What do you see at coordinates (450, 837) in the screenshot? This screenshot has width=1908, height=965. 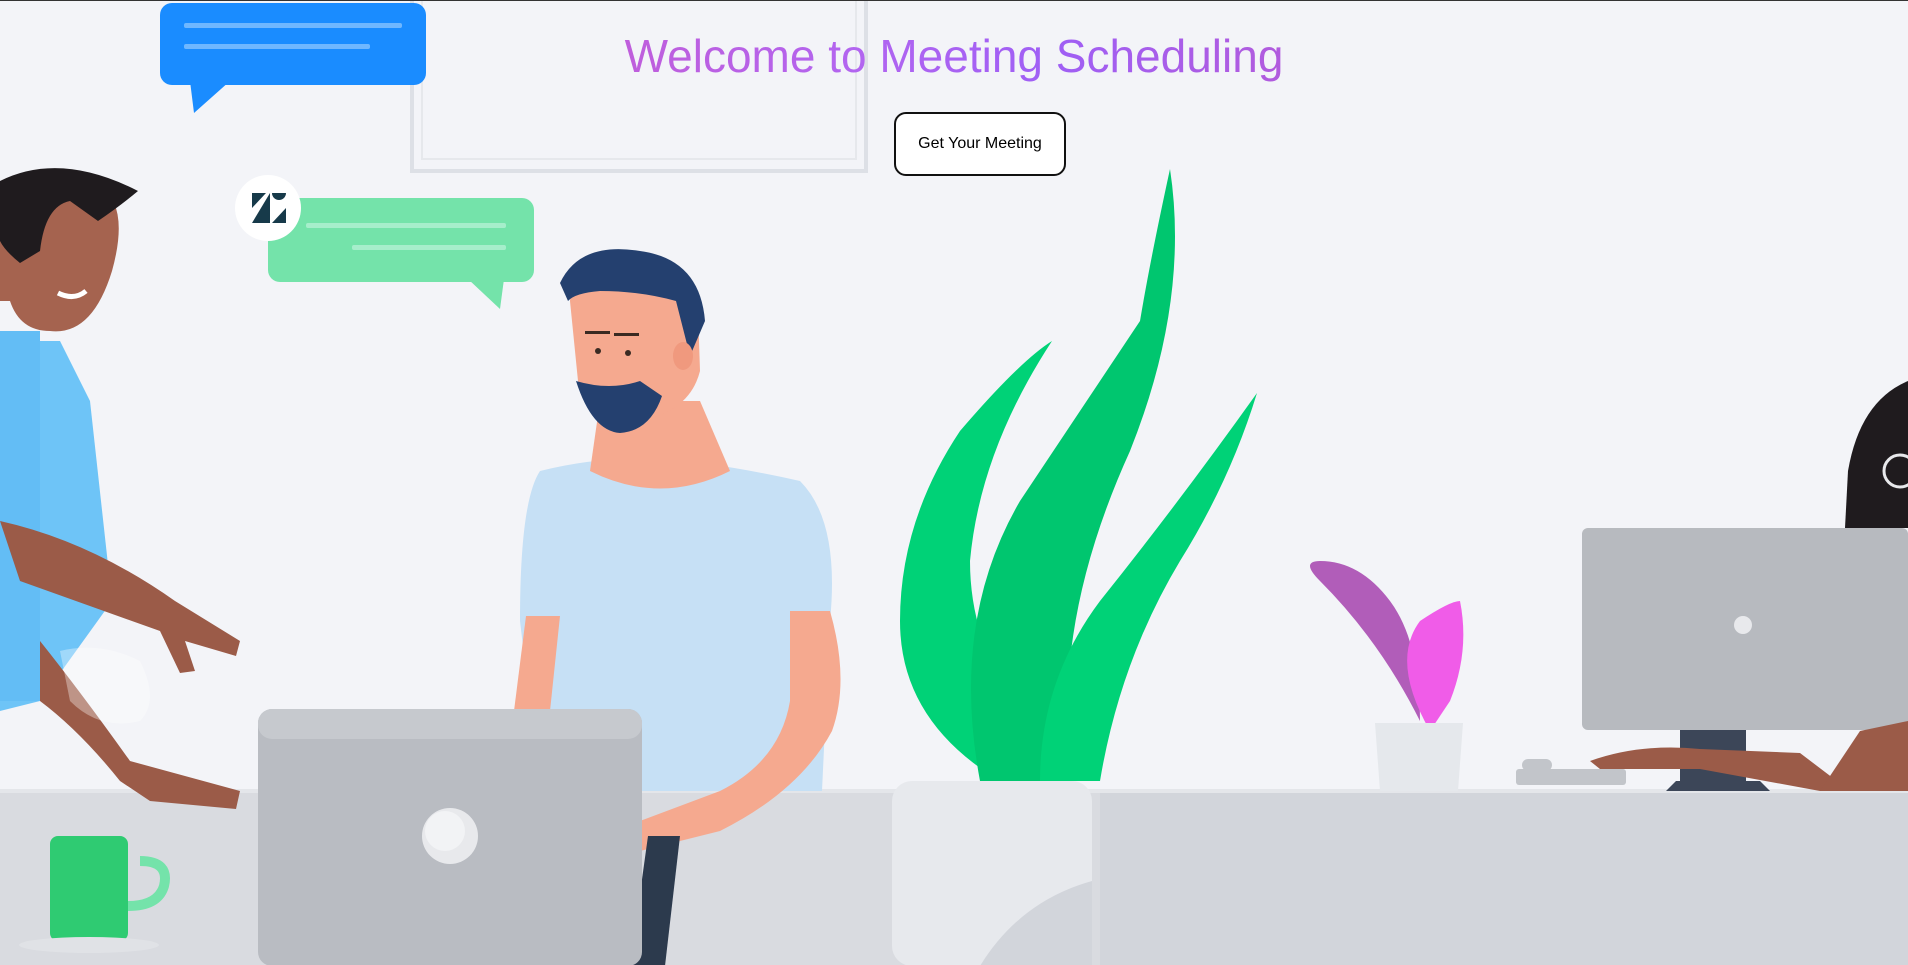 I see `laptop-icon` at bounding box center [450, 837].